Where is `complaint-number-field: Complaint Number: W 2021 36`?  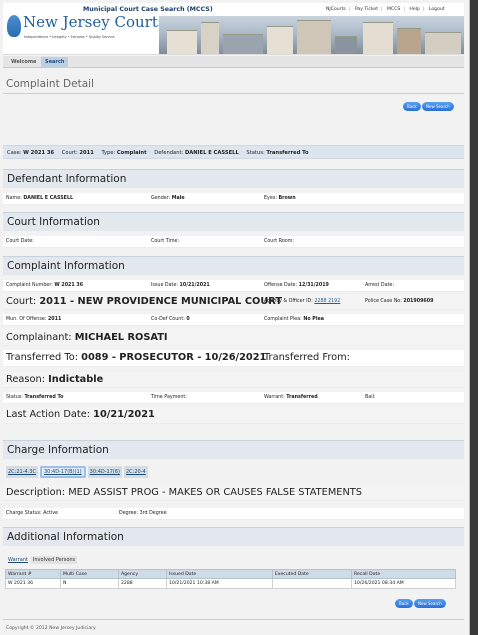
complaint-number-field: Complaint Number: W 2021 36 is located at coordinates (45, 285).